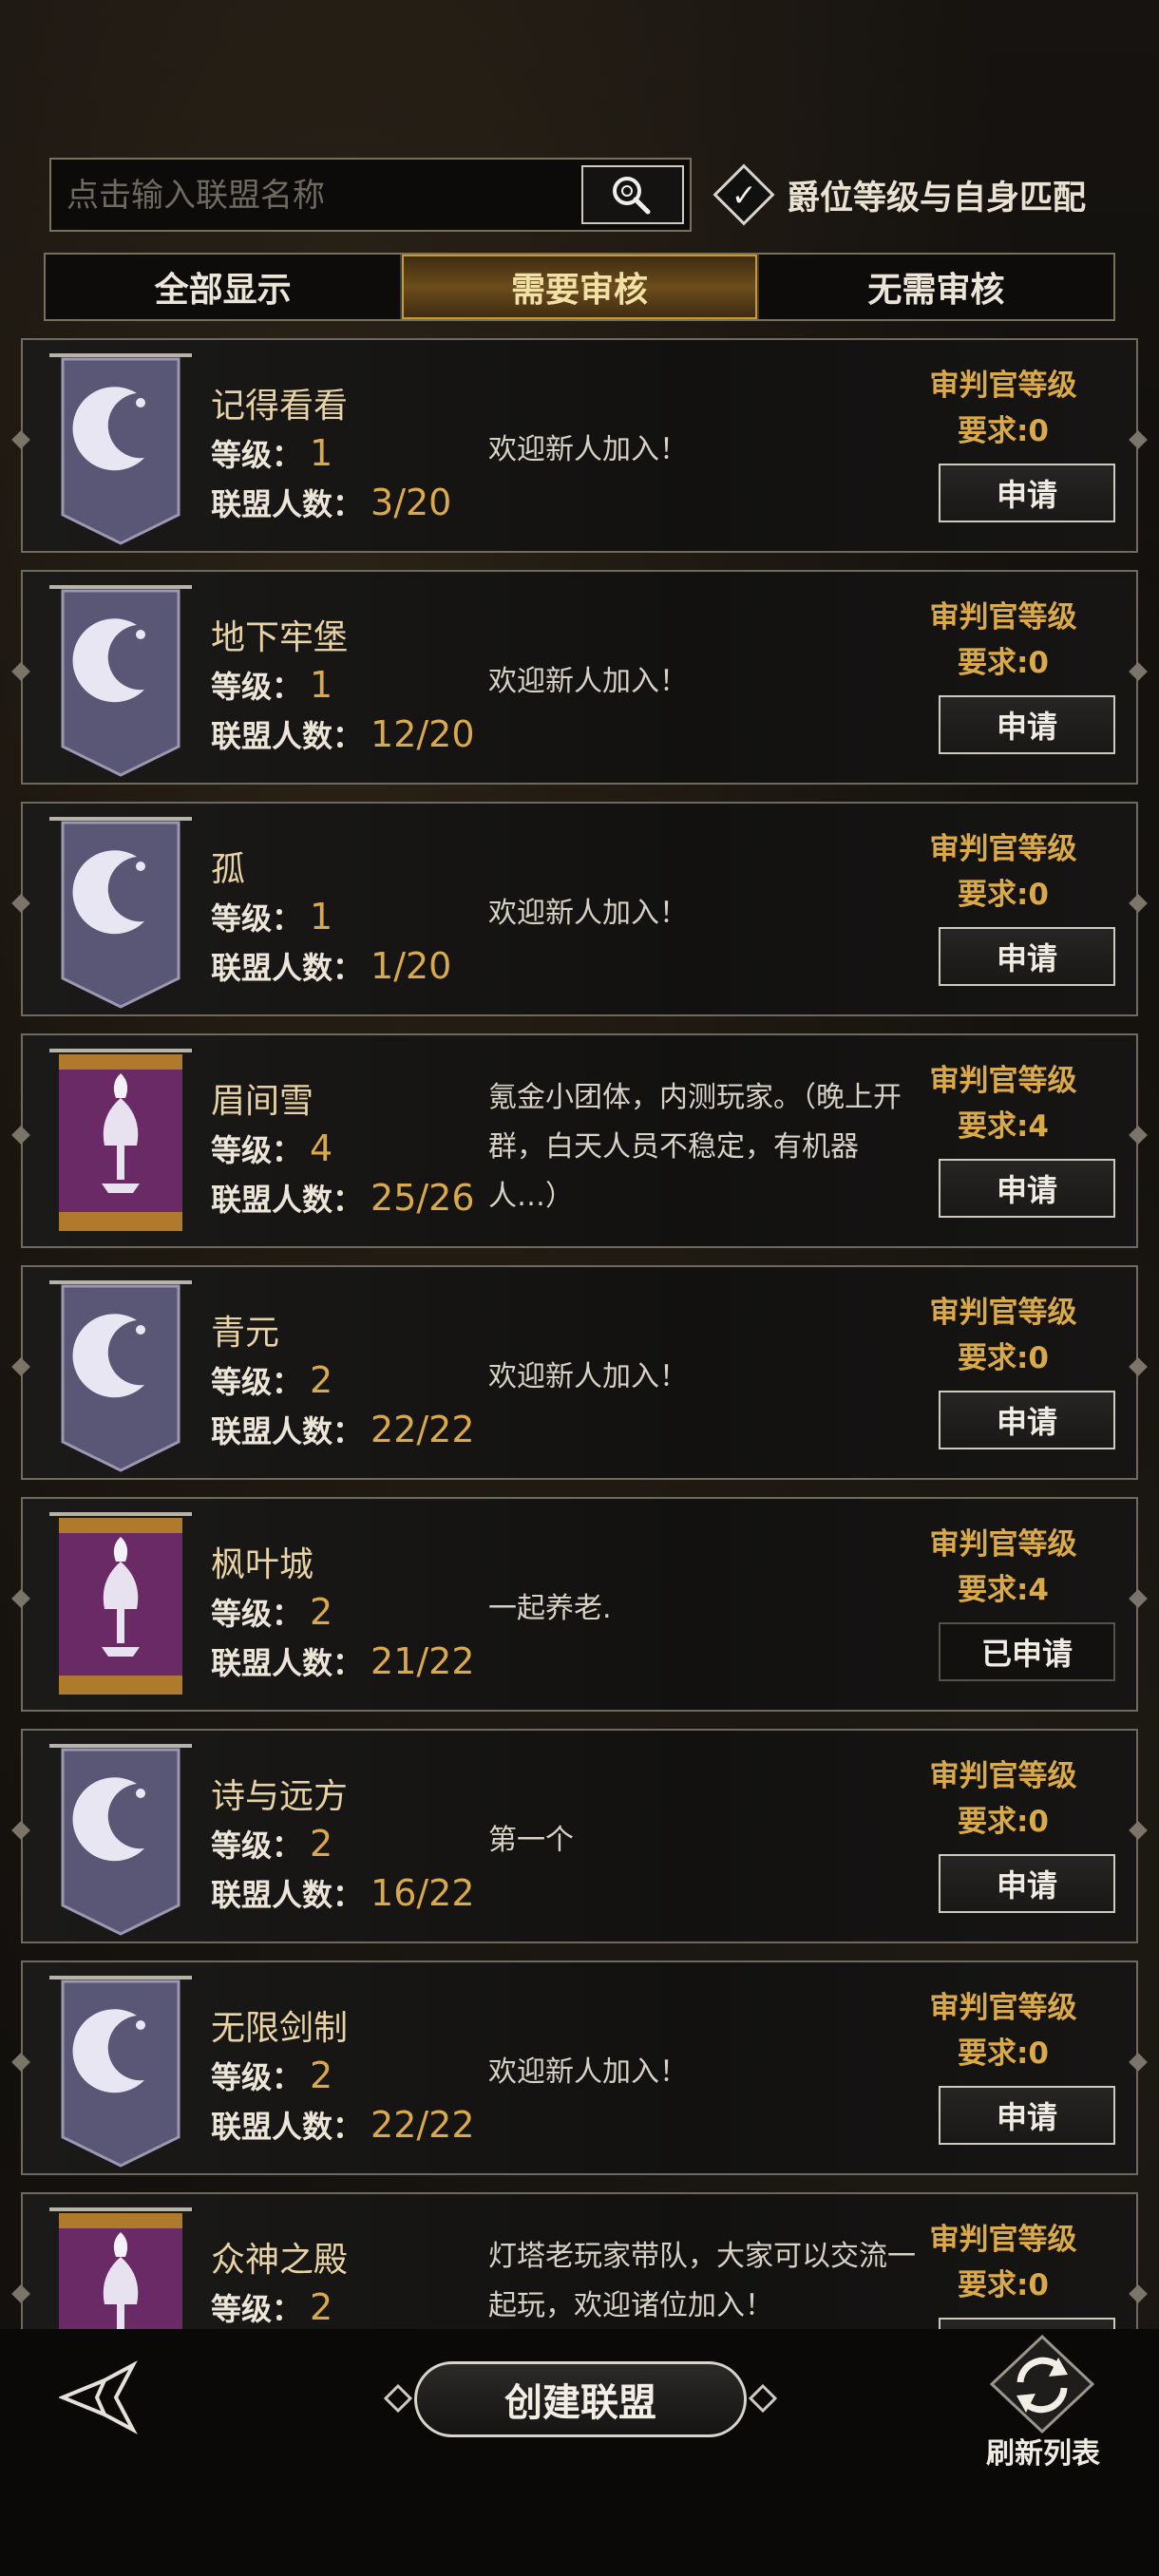  Describe the element at coordinates (224, 287) in the screenshot. I see `tab-show-all: 全部显示` at that location.